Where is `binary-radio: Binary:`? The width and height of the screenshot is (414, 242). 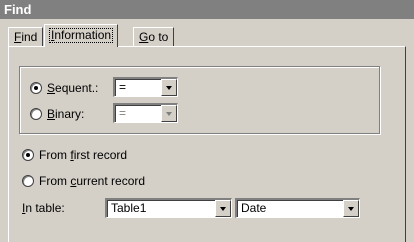
binary-radio: Binary: is located at coordinates (57, 114).